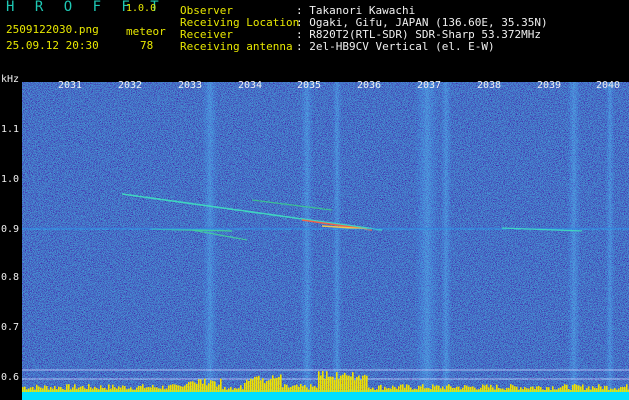 This screenshot has width=629, height=400. I want to click on time-tick-label: 2031, so click(70, 85).